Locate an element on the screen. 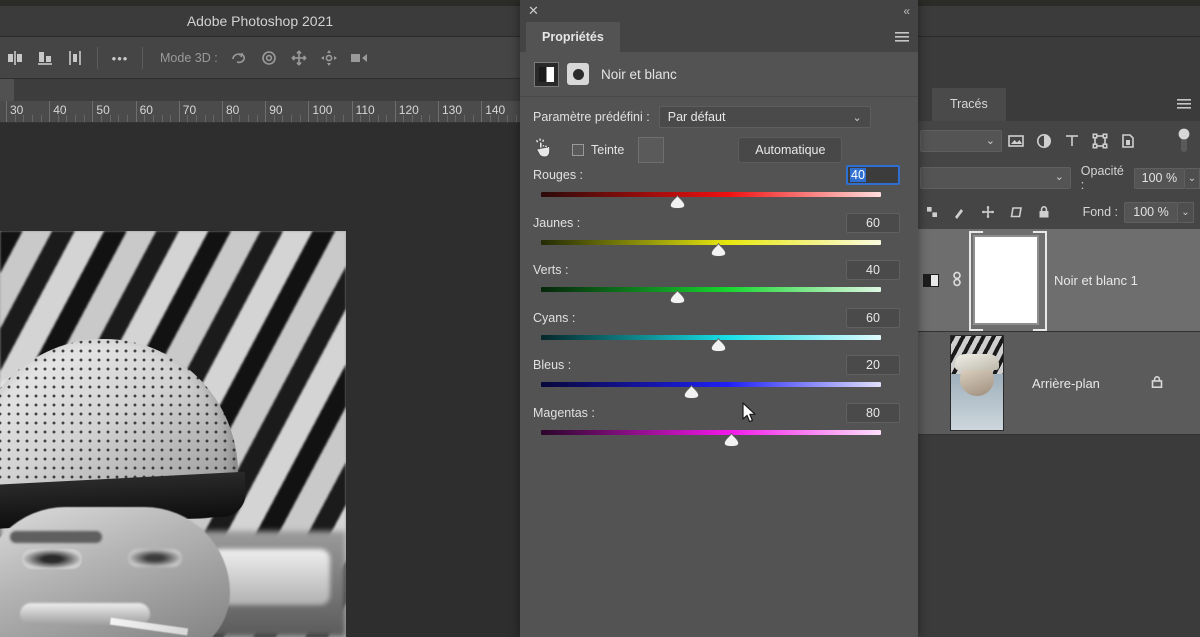 This screenshot has height=637, width=1200. lock-artboard-nesting-icon is located at coordinates (1016, 212).